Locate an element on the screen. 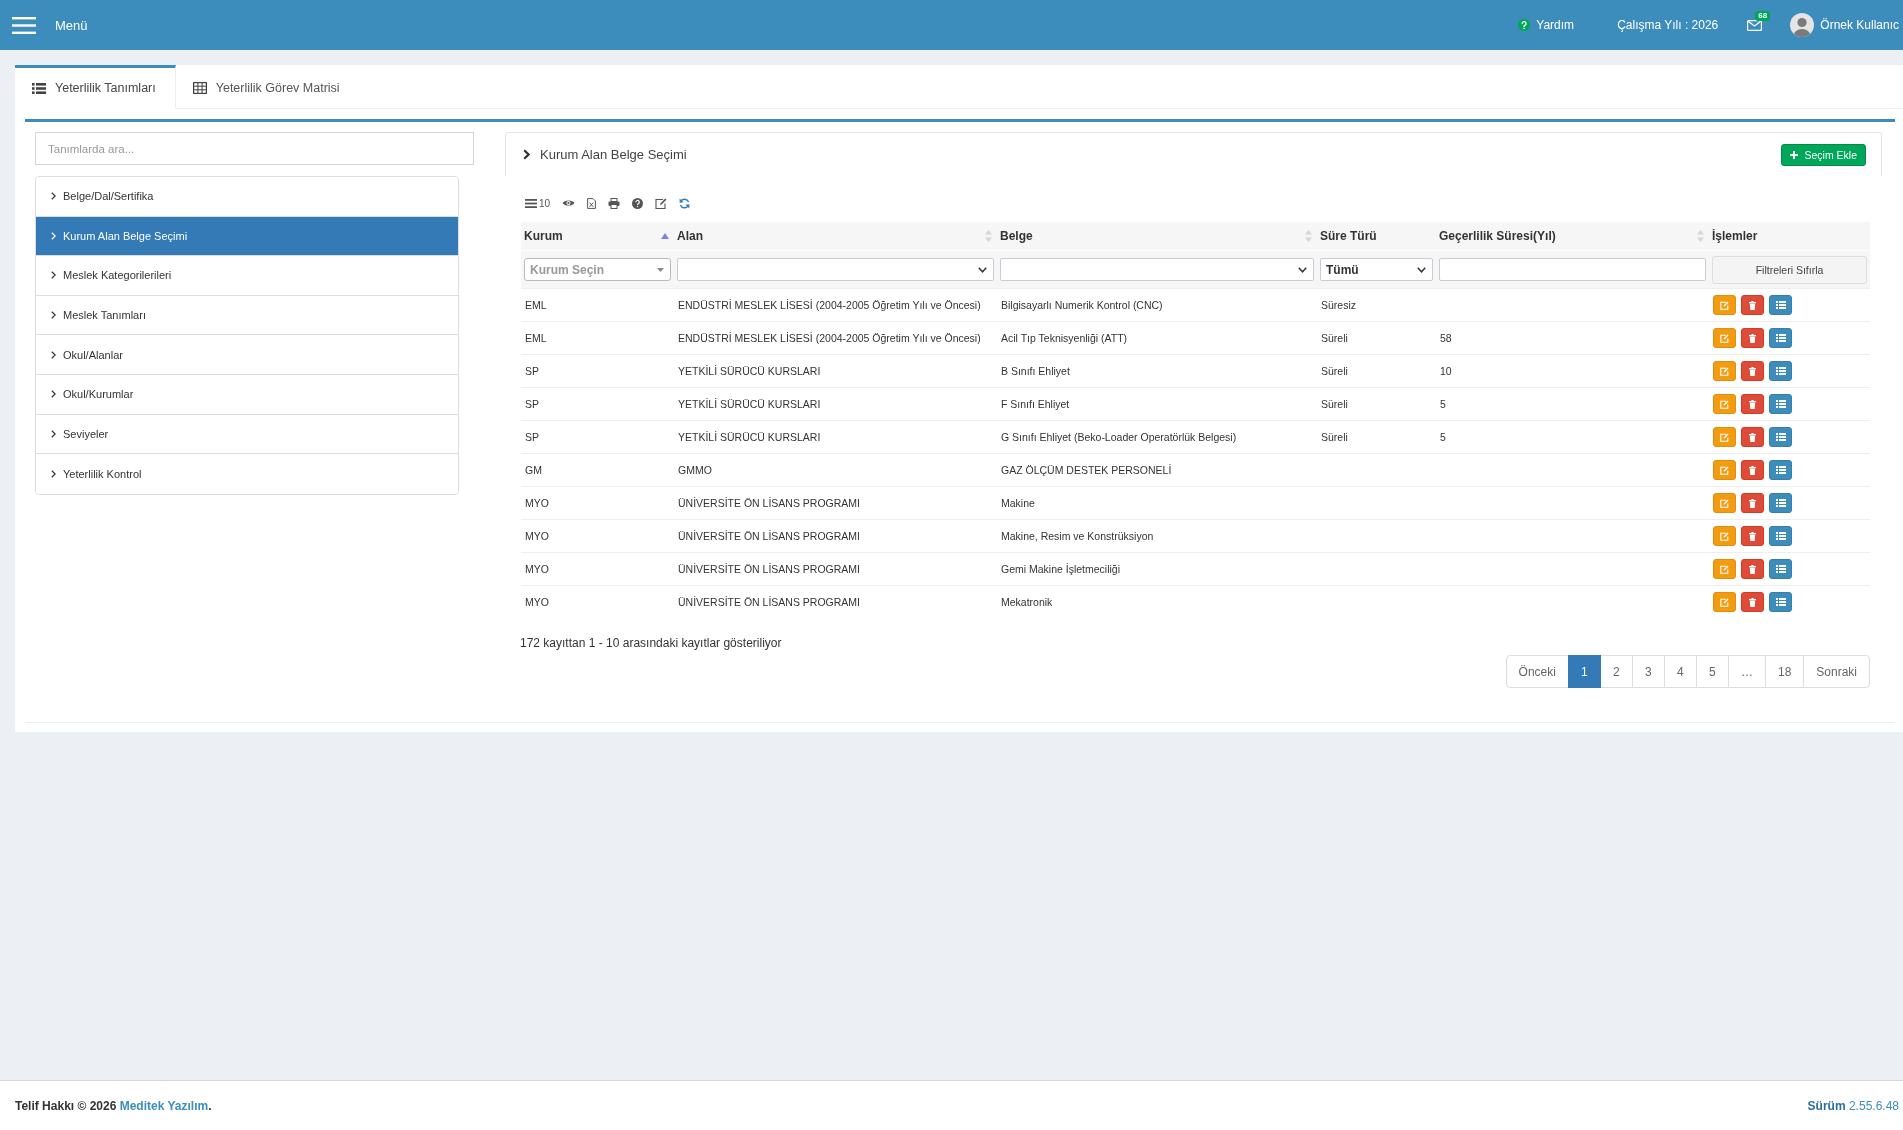 This screenshot has width=1903, height=1130. work-year-link: Çalışma Yılı : 2026 is located at coordinates (1668, 25).